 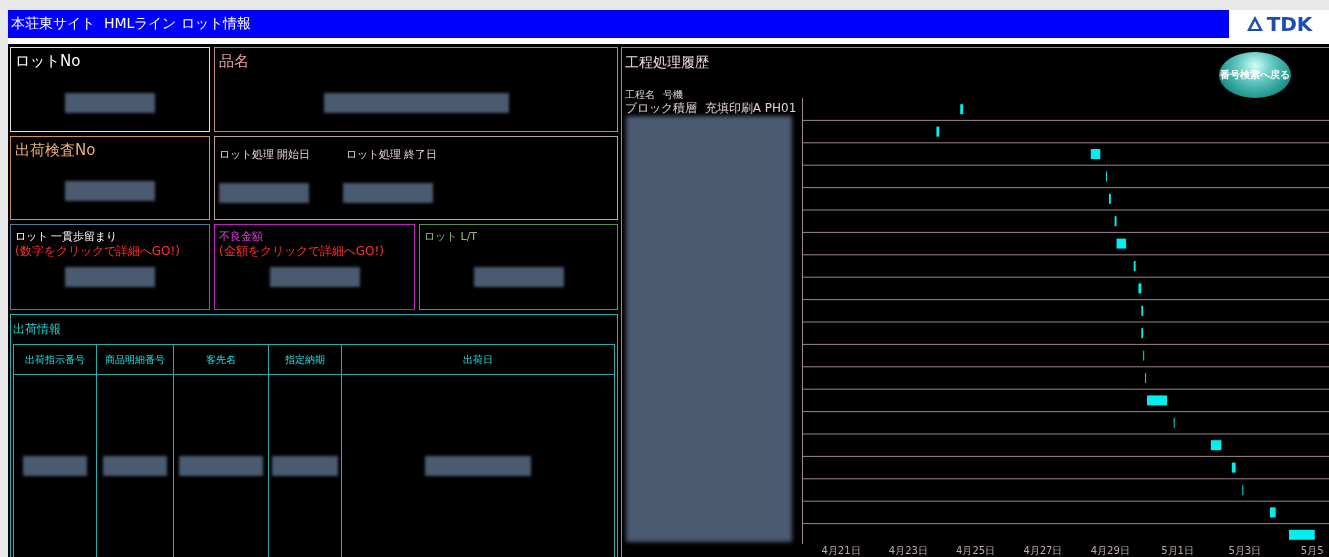 I want to click on panel-label: ロット処理 開始日, so click(x=265, y=154).